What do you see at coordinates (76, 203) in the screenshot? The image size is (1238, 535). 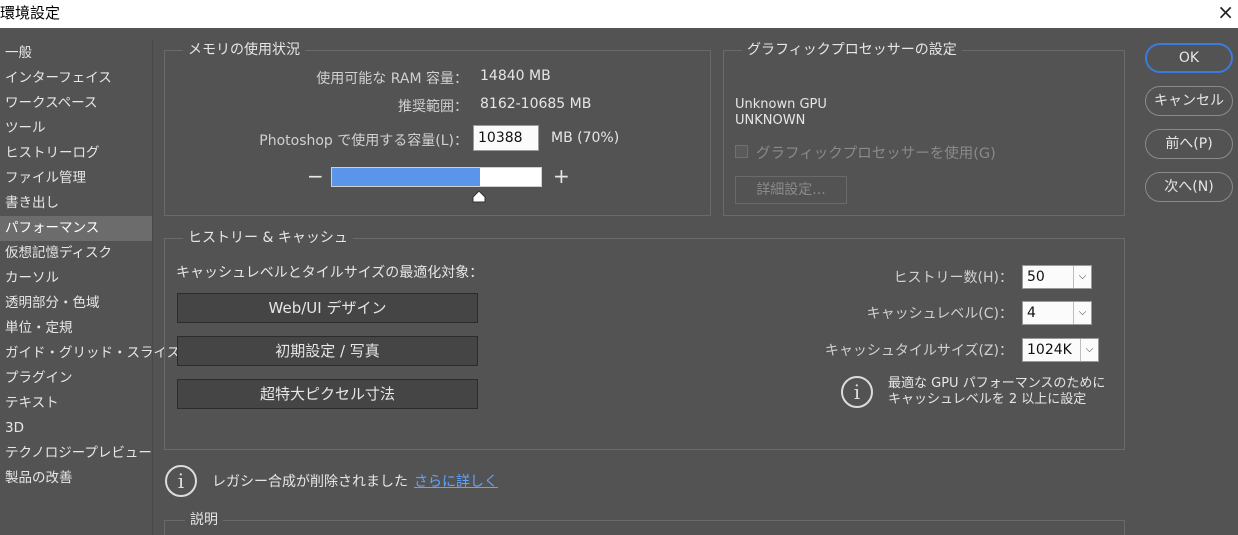 I see `sidebar-item: 書き出し` at bounding box center [76, 203].